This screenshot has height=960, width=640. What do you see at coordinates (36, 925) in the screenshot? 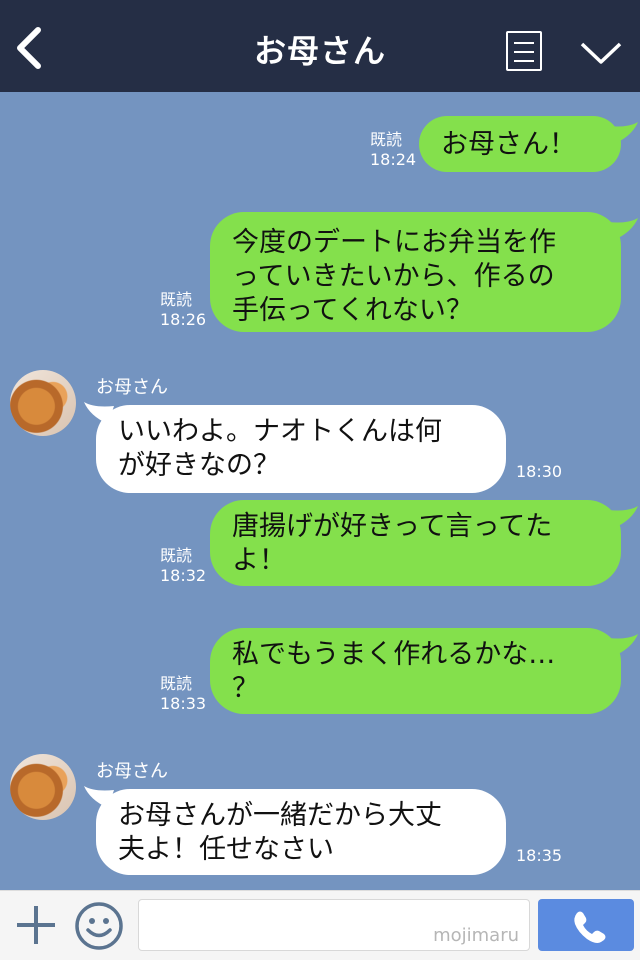
I see `plus-icon` at bounding box center [36, 925].